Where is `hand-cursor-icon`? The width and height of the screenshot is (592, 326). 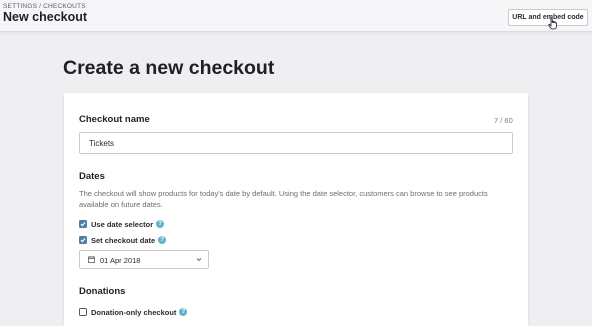 hand-cursor-icon is located at coordinates (552, 23).